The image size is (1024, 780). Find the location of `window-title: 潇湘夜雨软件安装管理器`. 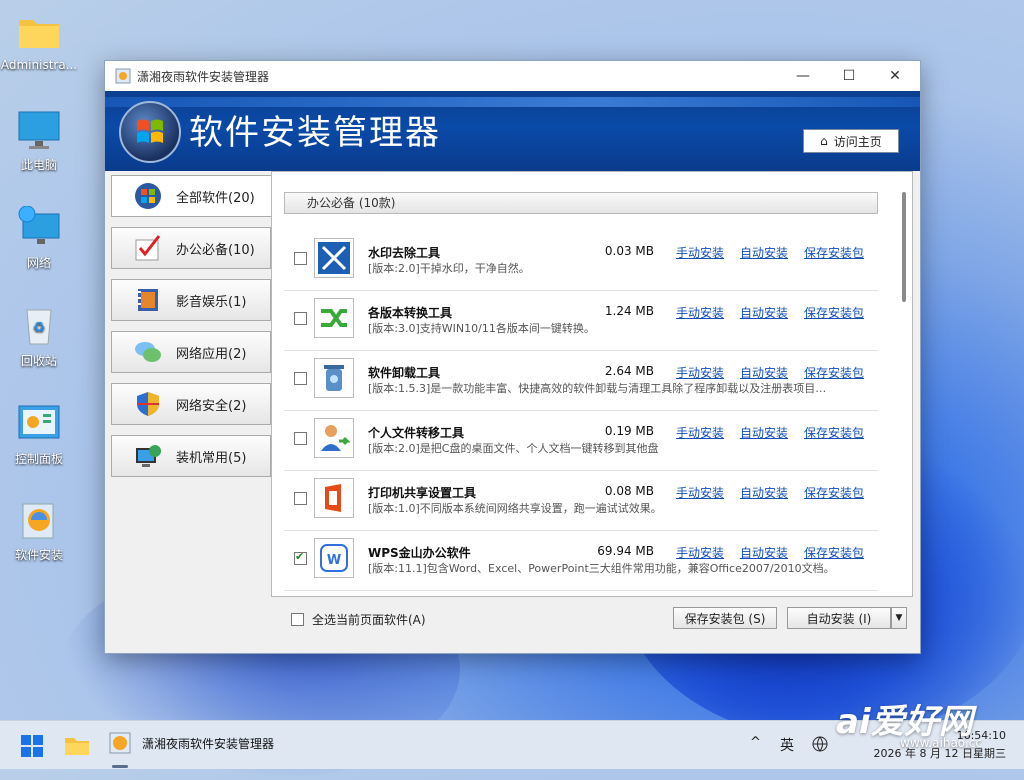

window-title: 潇湘夜雨软件安装管理器 is located at coordinates (203, 76).